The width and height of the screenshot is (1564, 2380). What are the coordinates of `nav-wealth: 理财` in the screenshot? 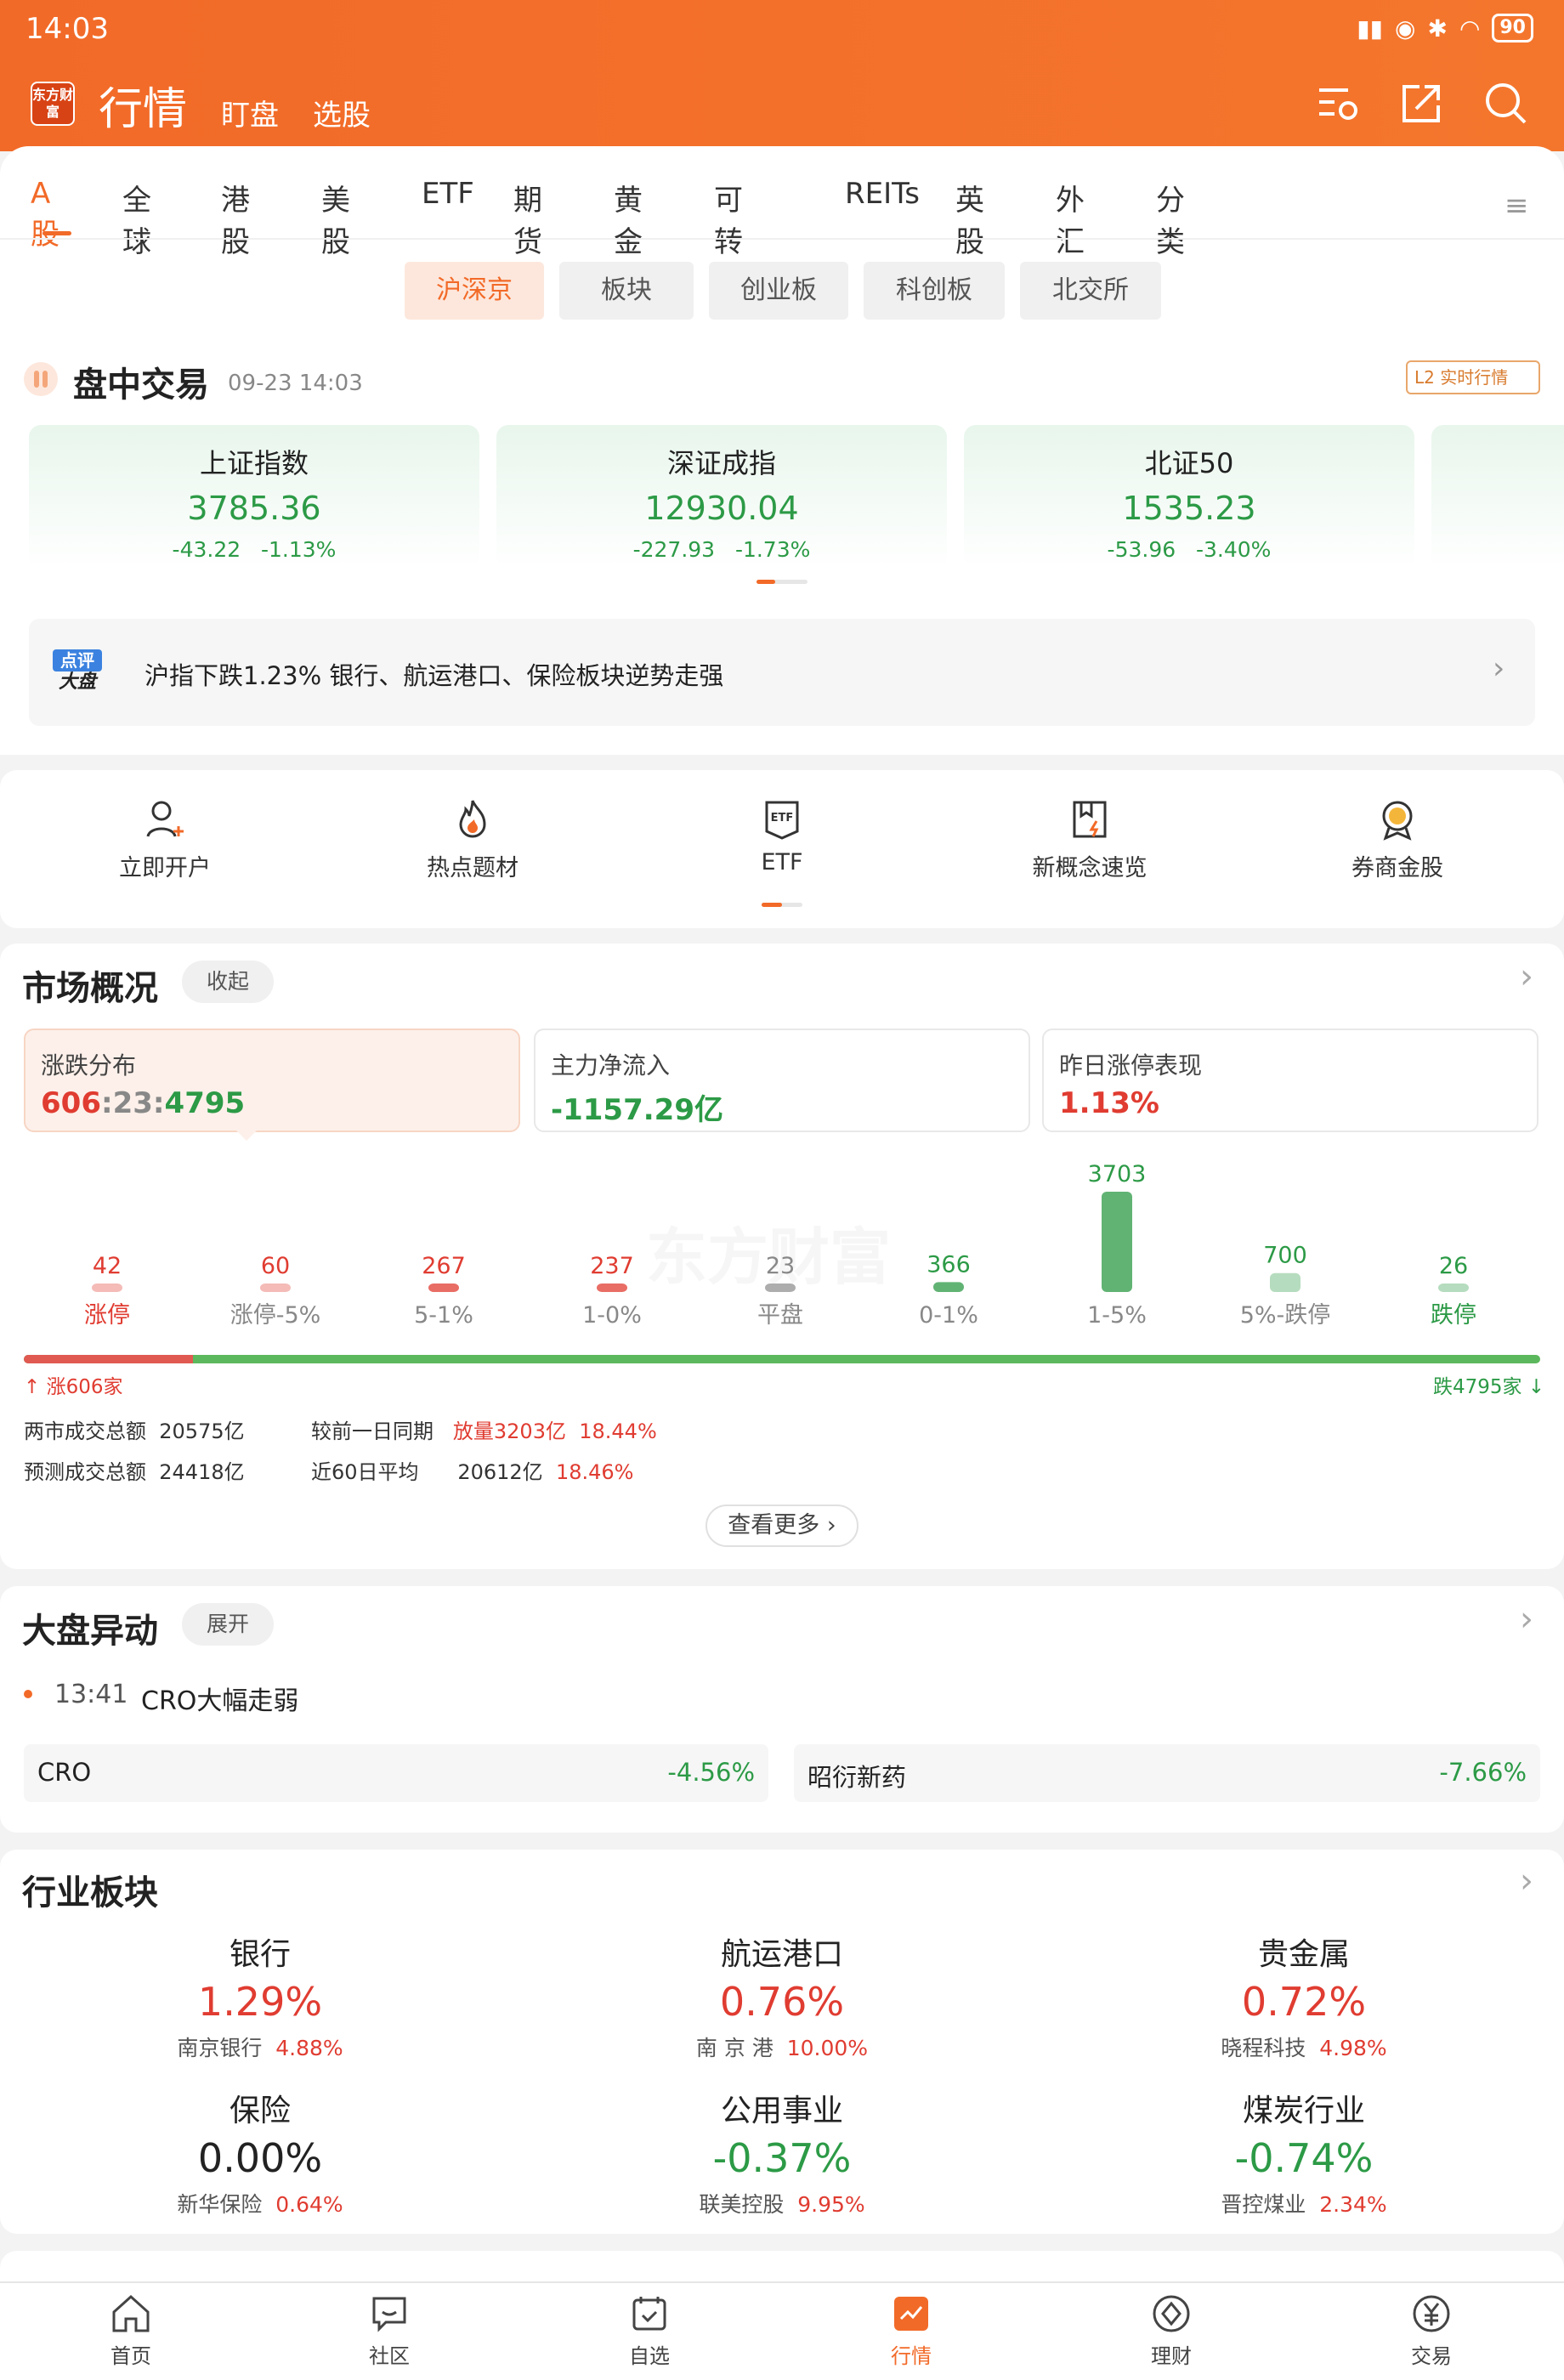 It's located at (1171, 2330).